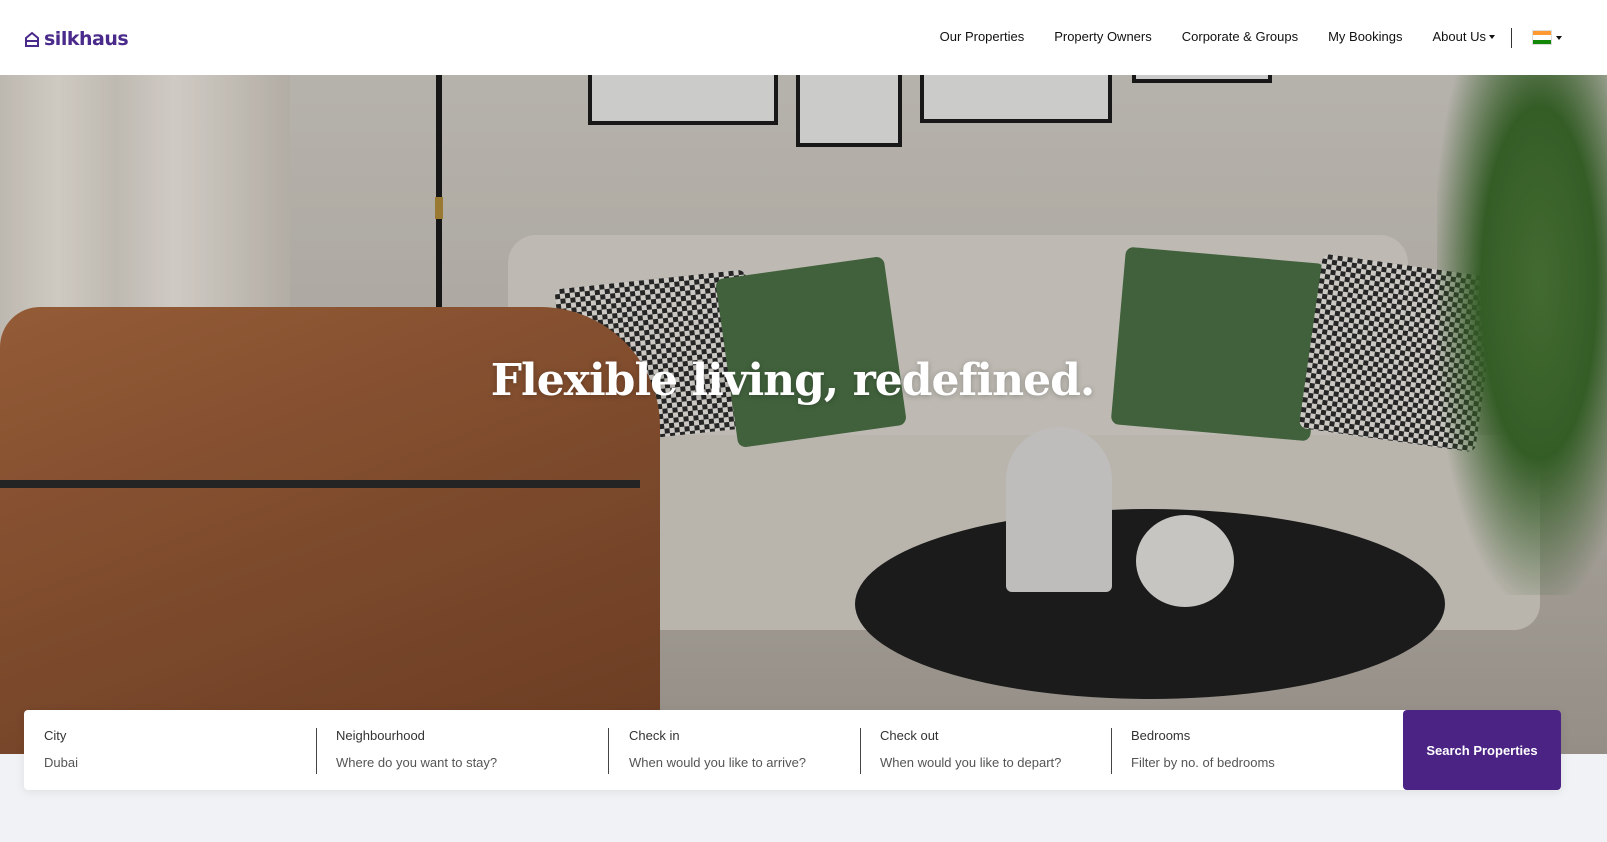 This screenshot has width=1607, height=842. I want to click on bedrooms-field: Bedrooms Filter by no. of bedrooms, so click(1251, 750).